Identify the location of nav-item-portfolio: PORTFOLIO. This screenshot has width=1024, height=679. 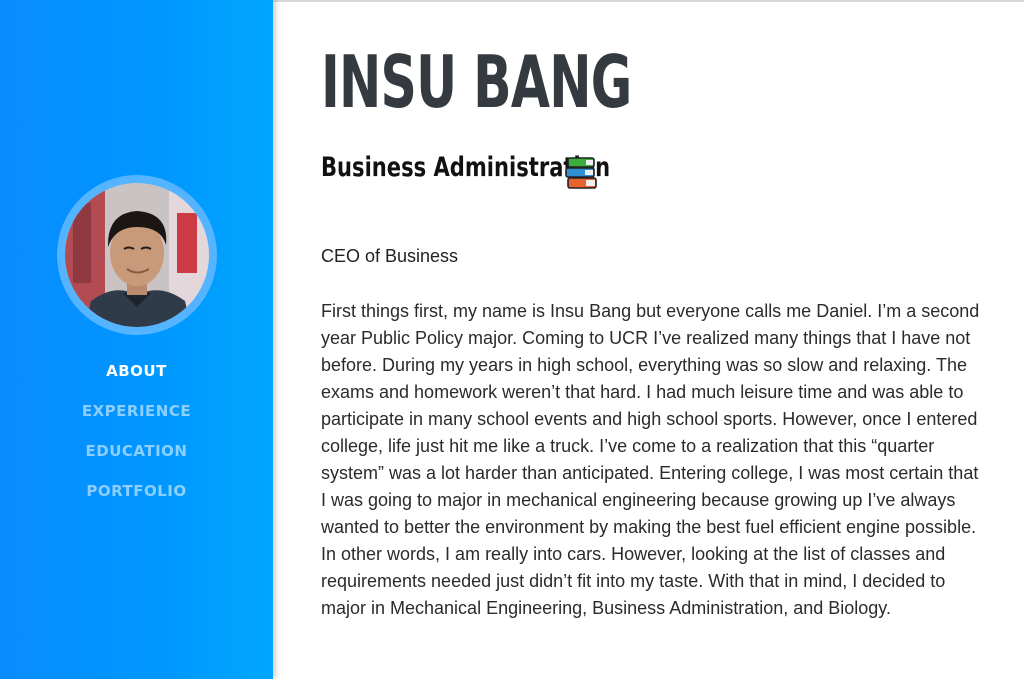
(136, 500).